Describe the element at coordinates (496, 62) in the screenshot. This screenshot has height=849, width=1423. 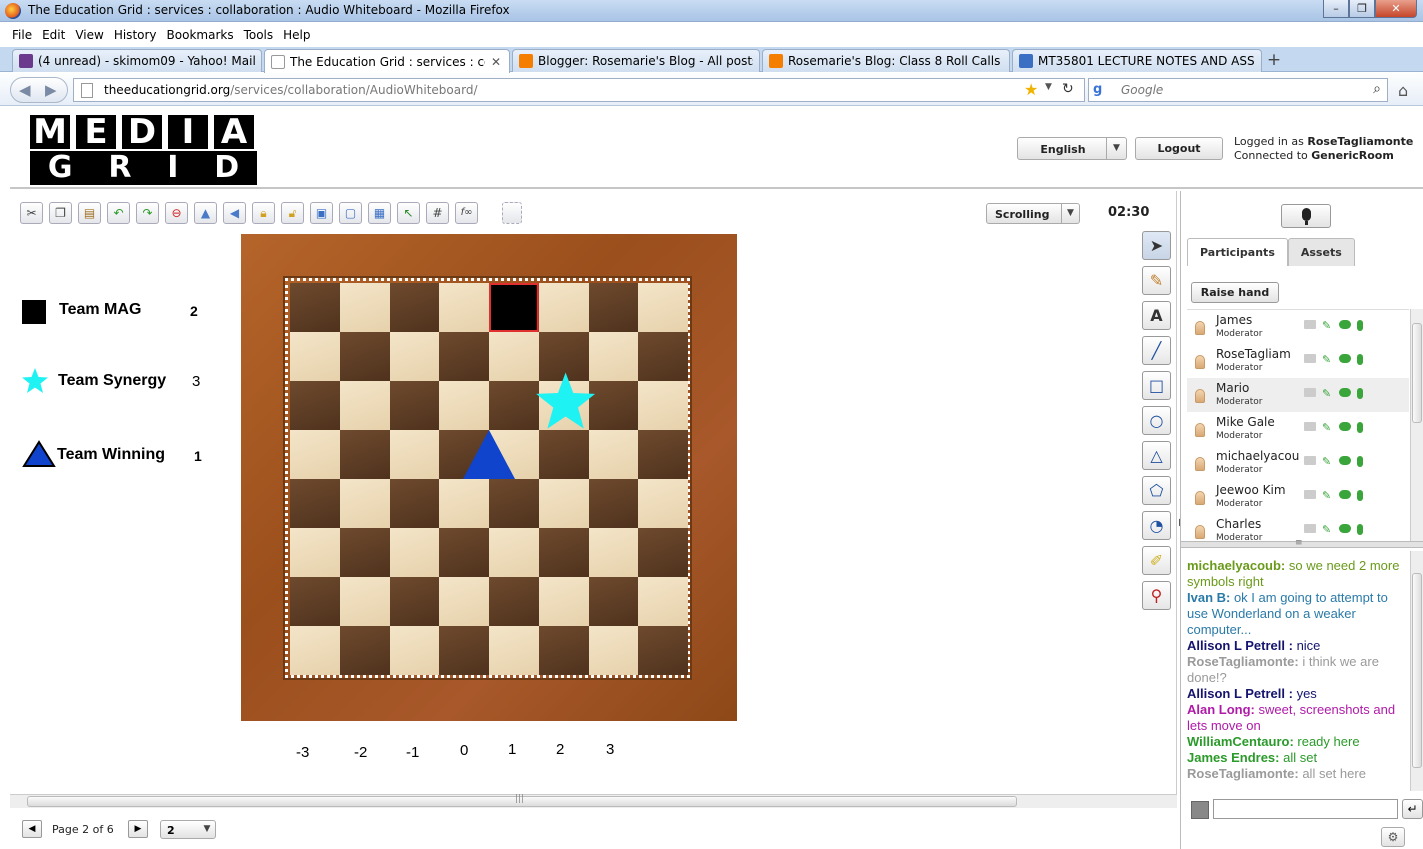
I see `close-tab-icon: ✕` at that location.